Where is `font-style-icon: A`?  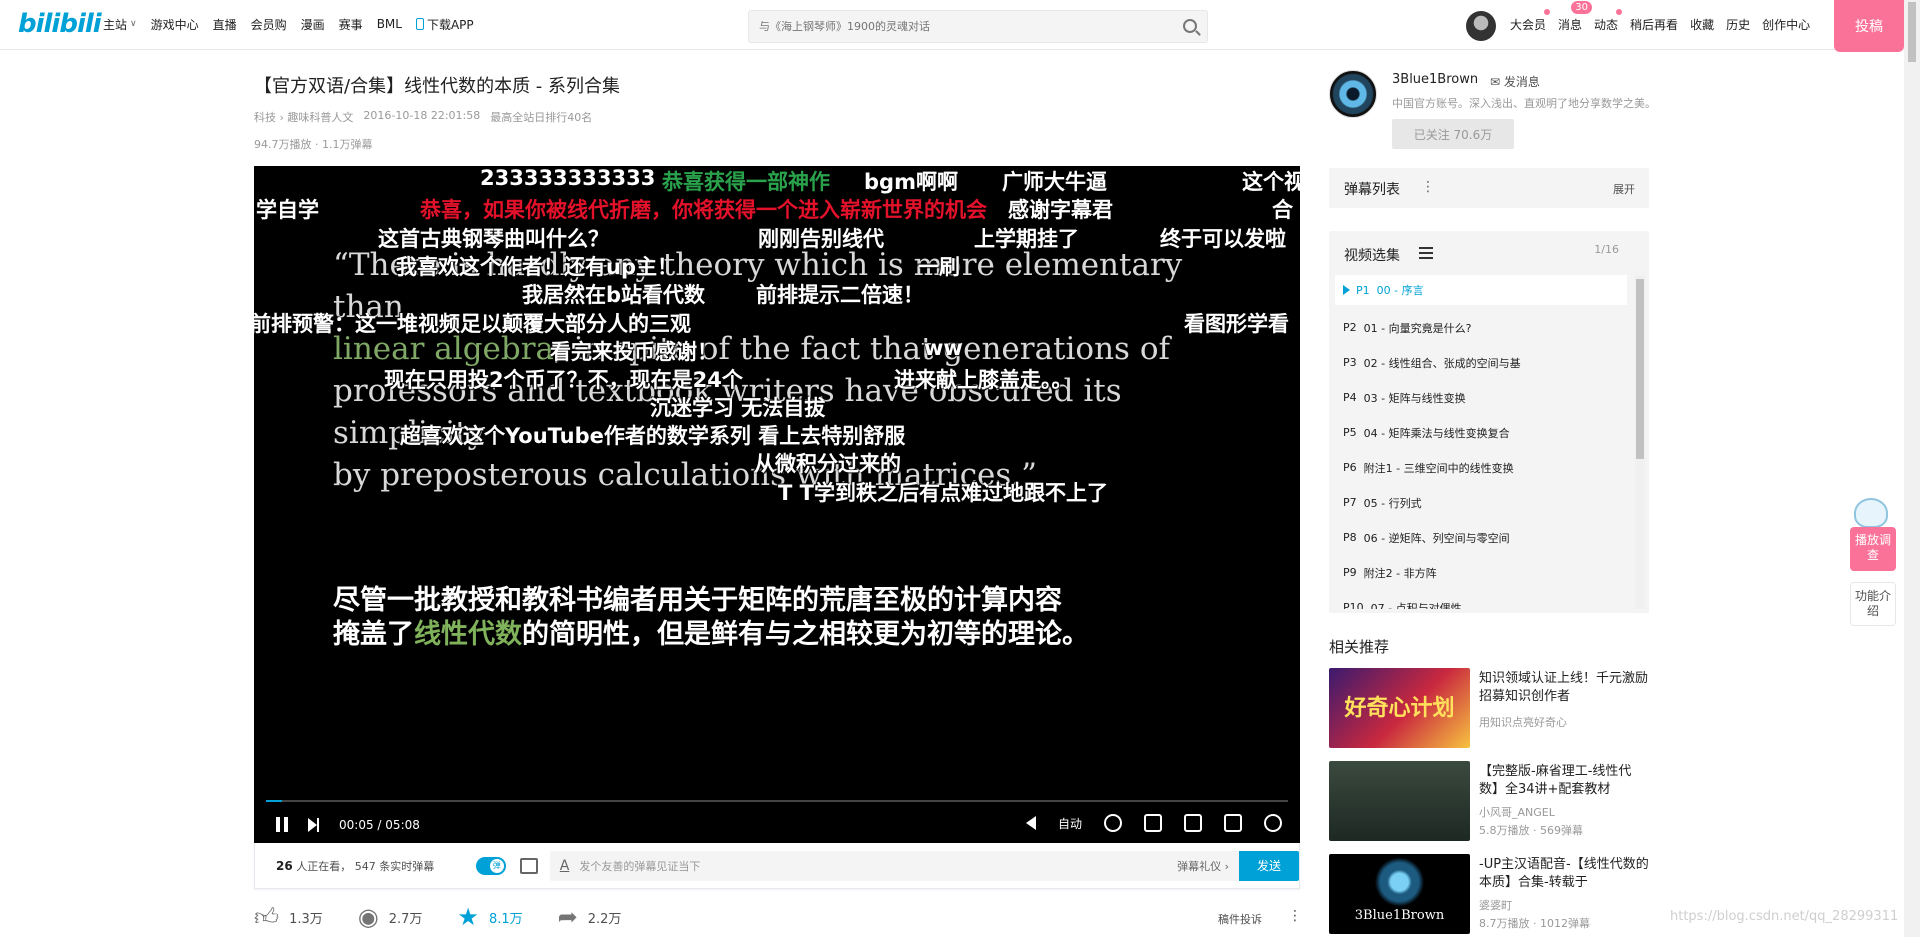 font-style-icon: A is located at coordinates (565, 866).